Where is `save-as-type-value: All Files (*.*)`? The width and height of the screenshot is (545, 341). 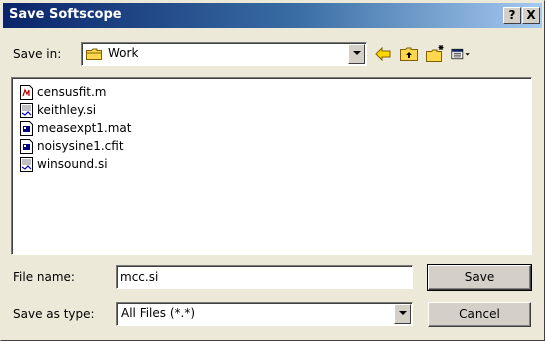
save-as-type-value: All Files (*.*) is located at coordinates (158, 313).